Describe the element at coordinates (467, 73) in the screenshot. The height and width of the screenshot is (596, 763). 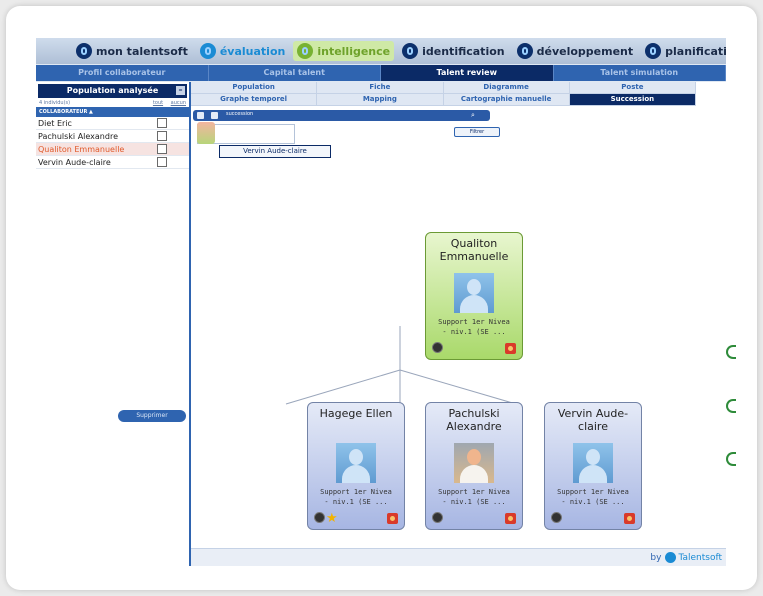
I see `tab-talent-review: Talent review` at that location.